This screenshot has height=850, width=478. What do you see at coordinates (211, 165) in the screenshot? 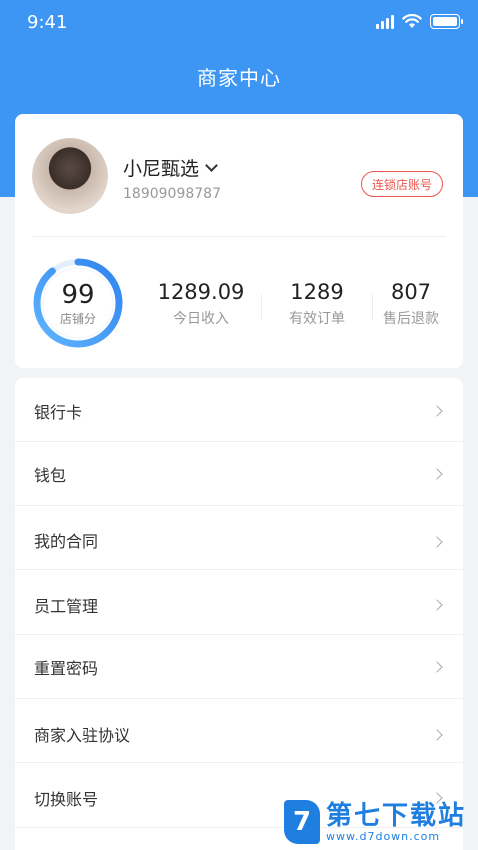
I see `chevron-down-icon` at bounding box center [211, 165].